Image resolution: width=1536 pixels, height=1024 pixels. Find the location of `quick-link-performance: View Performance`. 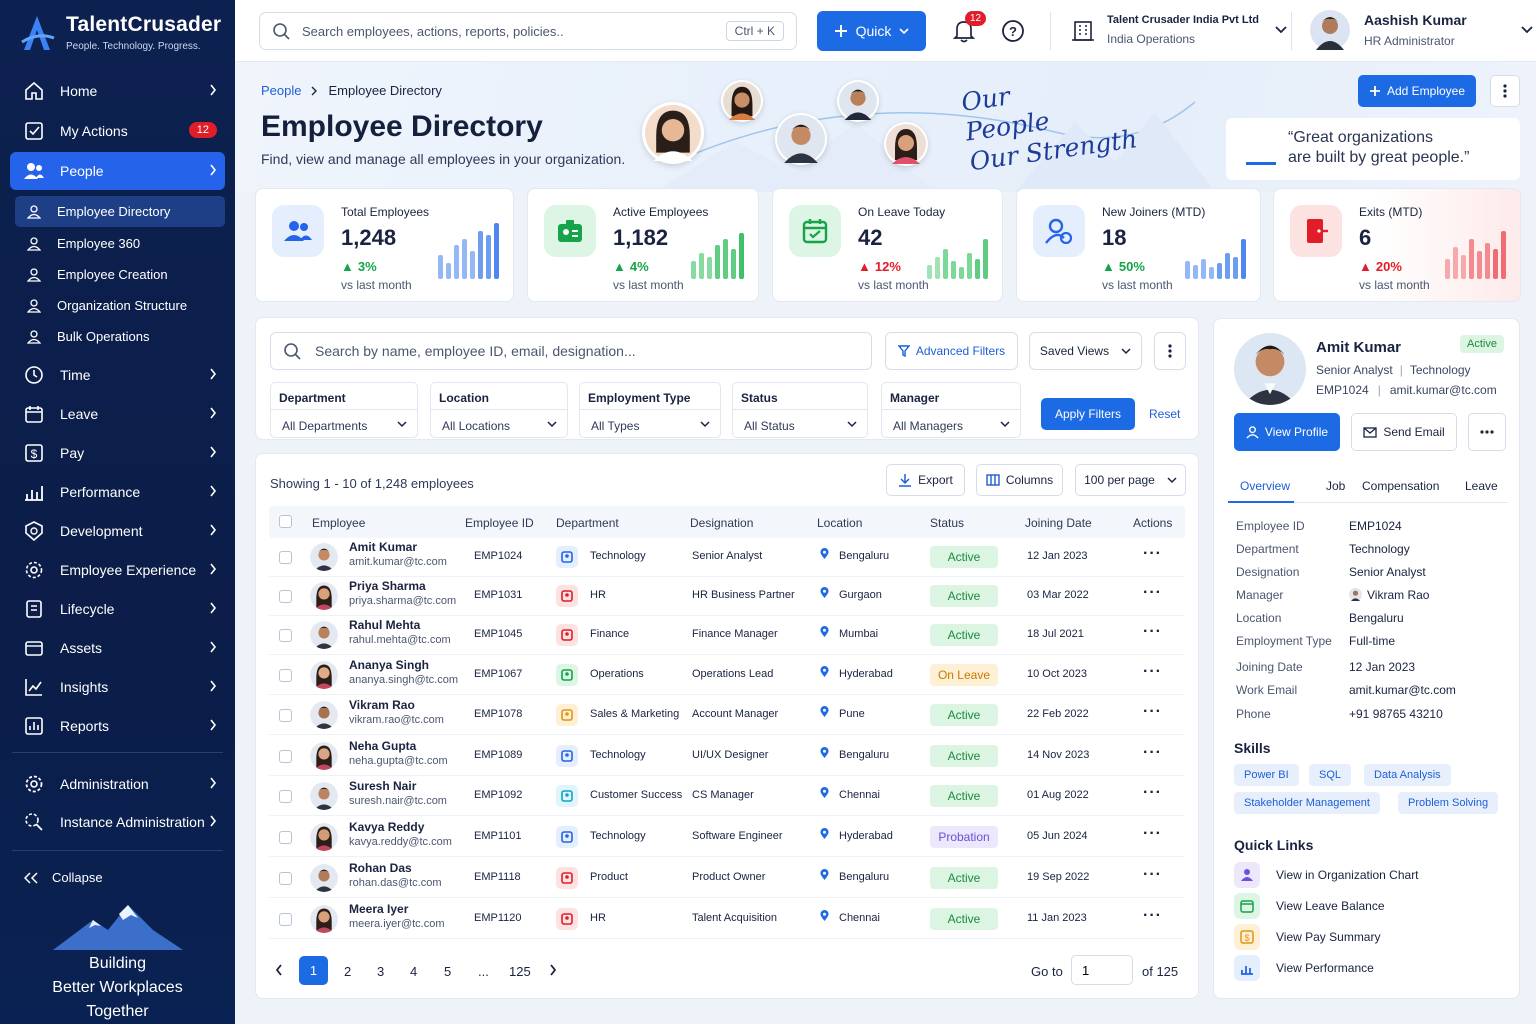

quick-link-performance: View Performance is located at coordinates (1304, 968).